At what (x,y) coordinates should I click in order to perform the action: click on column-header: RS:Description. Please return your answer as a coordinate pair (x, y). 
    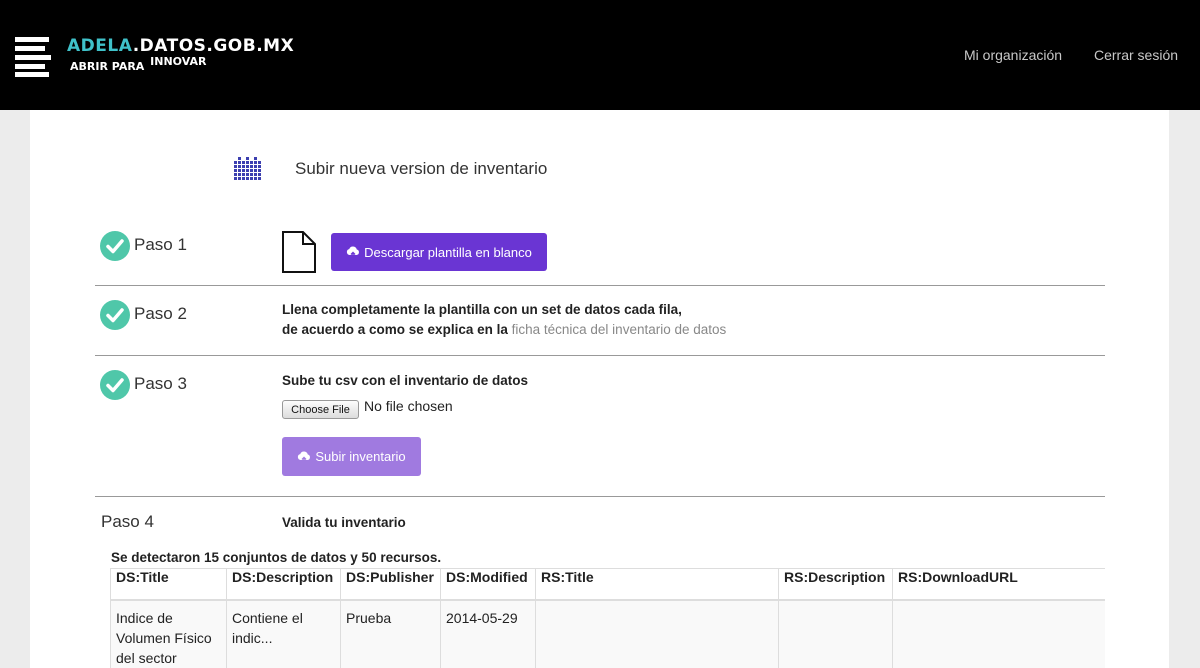
    Looking at the image, I should click on (835, 584).